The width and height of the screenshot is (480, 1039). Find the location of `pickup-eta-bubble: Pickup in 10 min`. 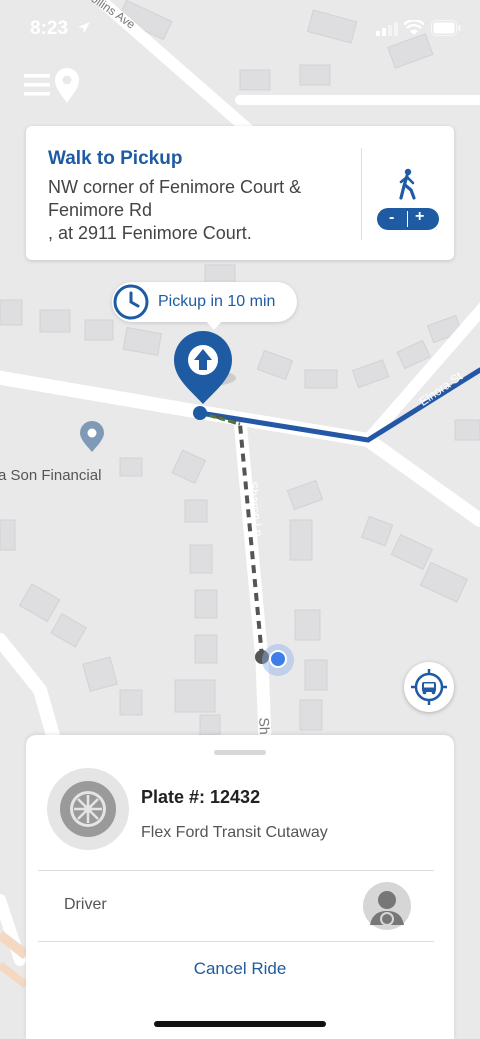

pickup-eta-bubble: Pickup in 10 min is located at coordinates (204, 306).